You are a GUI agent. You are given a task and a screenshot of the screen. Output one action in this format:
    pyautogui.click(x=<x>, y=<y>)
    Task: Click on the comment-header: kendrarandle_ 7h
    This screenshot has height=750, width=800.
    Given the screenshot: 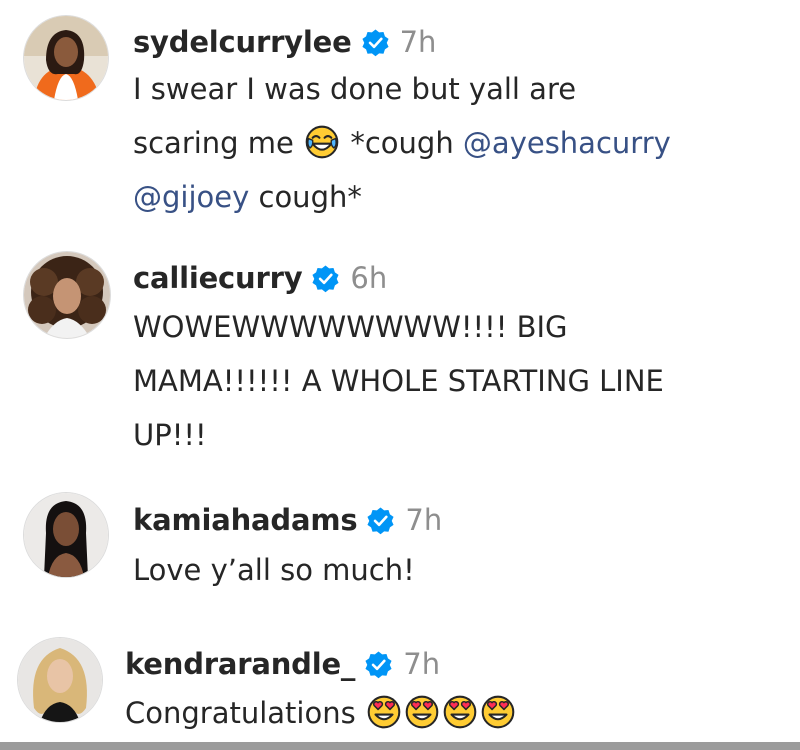 What is the action you would take?
    pyautogui.click(x=282, y=664)
    